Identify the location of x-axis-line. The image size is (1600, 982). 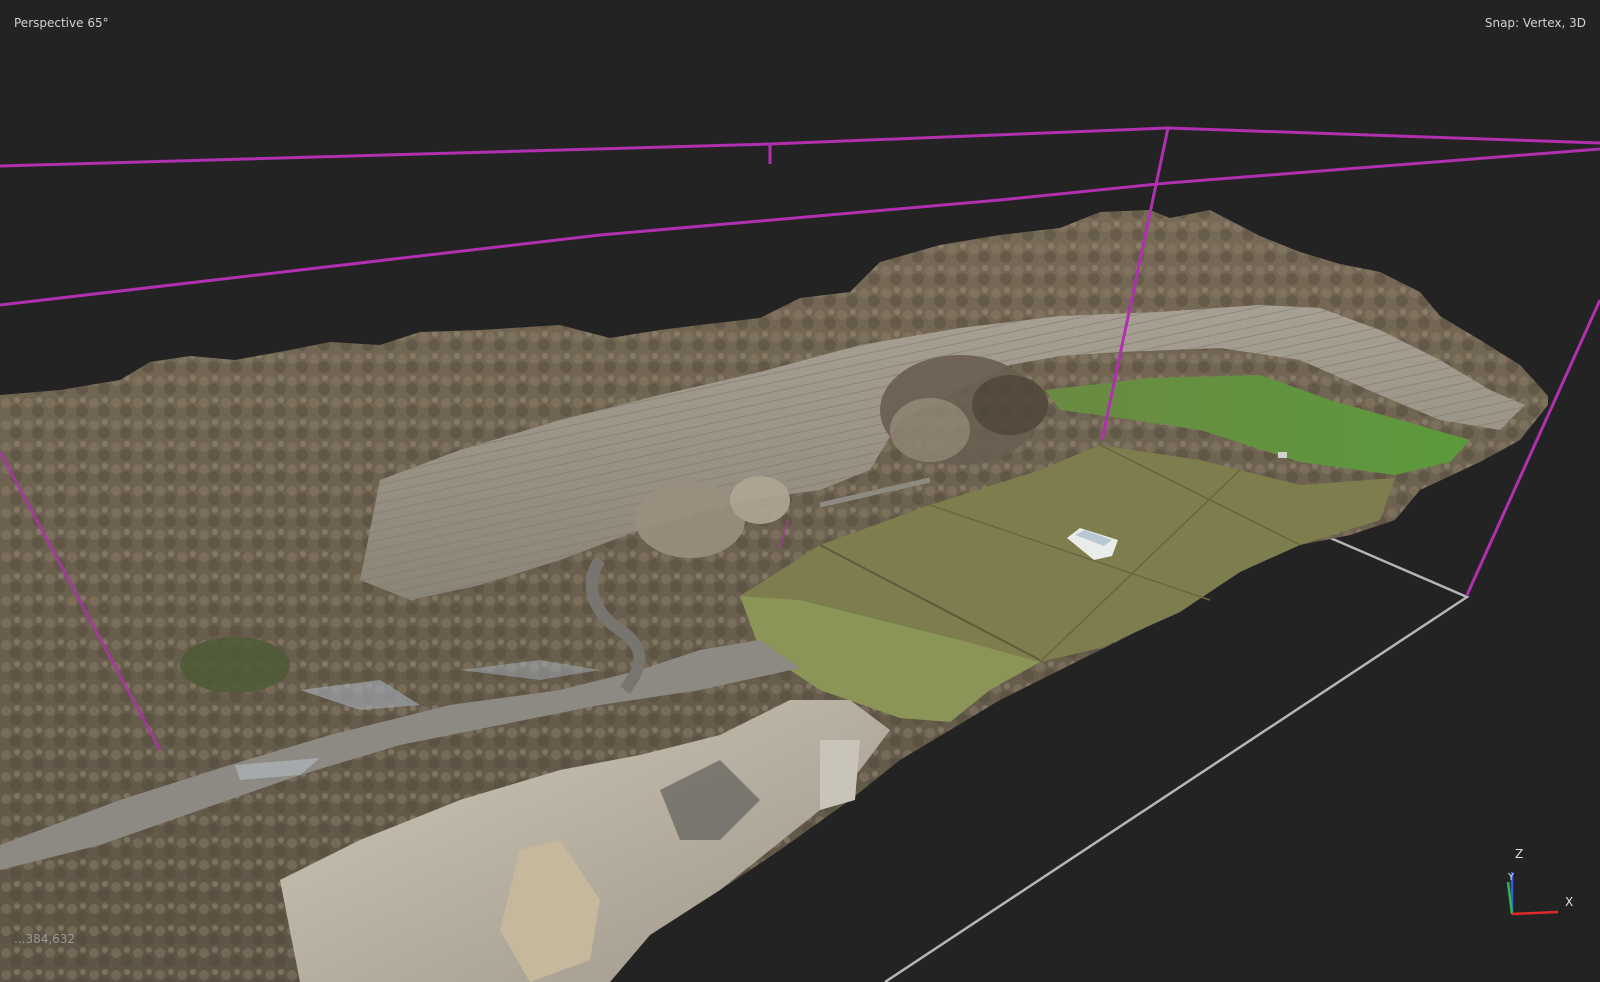
(1535, 913).